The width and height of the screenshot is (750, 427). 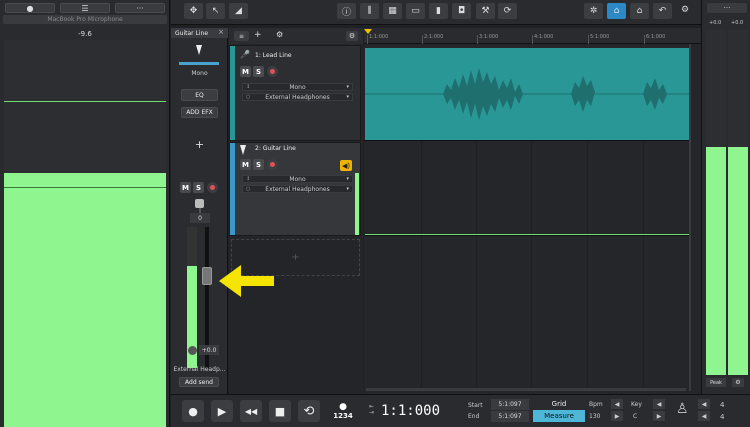 I want to click on start-value: 5:1:097, so click(x=510, y=404).